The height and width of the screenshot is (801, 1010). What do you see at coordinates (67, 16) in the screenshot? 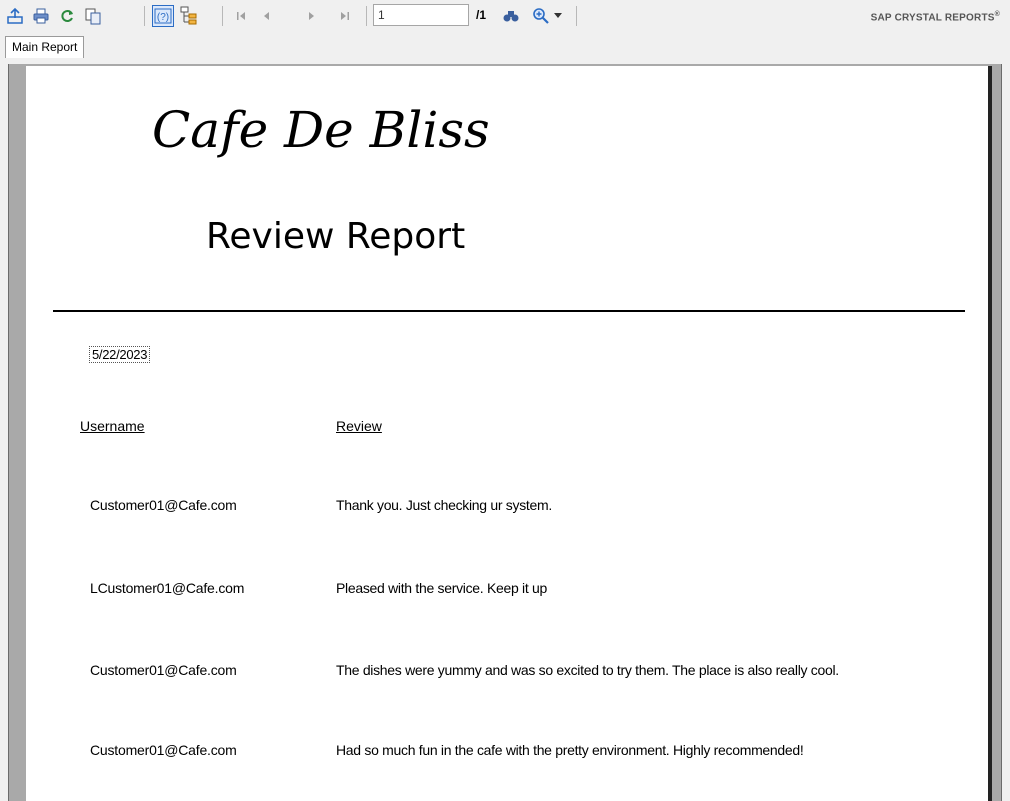
I see `refresh-icon` at bounding box center [67, 16].